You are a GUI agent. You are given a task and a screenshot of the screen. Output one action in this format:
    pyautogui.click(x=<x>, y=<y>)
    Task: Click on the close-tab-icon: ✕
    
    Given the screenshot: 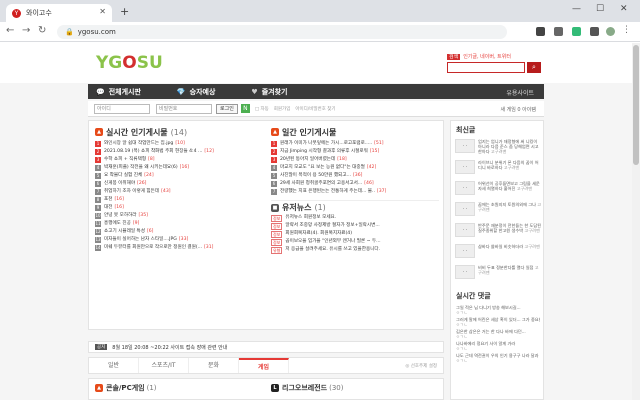 What is the action you would take?
    pyautogui.click(x=102, y=11)
    